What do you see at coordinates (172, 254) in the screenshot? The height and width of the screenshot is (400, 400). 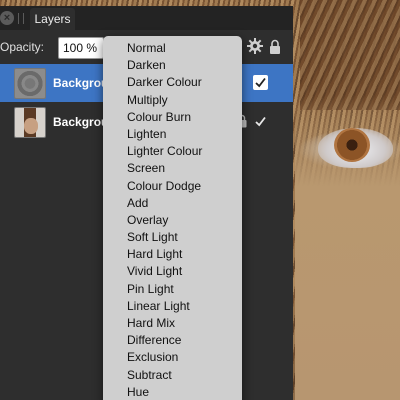 I see `blend-mode-hard-light: Hard Light` at bounding box center [172, 254].